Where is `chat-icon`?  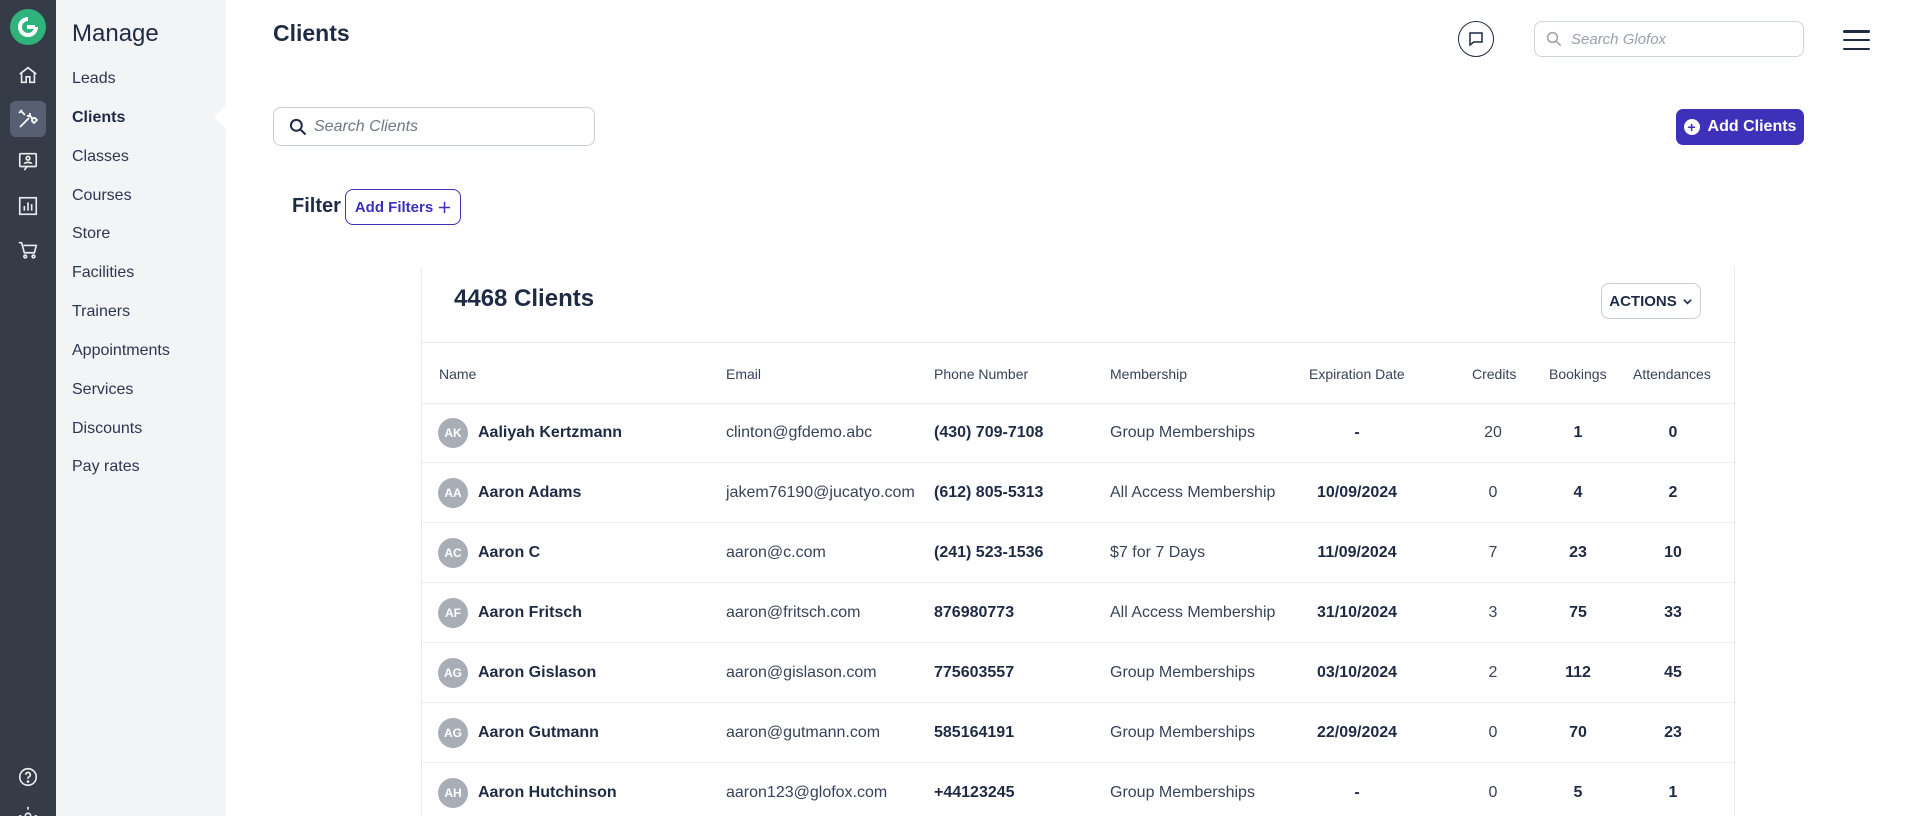 chat-icon is located at coordinates (1476, 39).